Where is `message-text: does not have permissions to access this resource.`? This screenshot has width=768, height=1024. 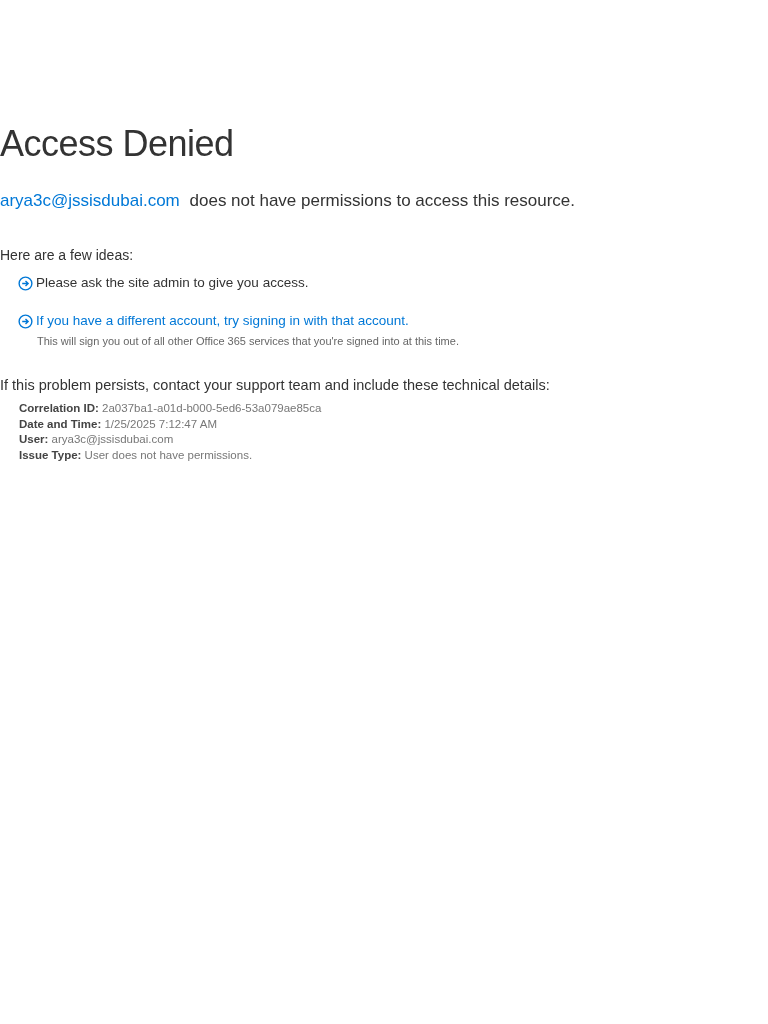 message-text: does not have permissions to access this resource. is located at coordinates (382, 200).